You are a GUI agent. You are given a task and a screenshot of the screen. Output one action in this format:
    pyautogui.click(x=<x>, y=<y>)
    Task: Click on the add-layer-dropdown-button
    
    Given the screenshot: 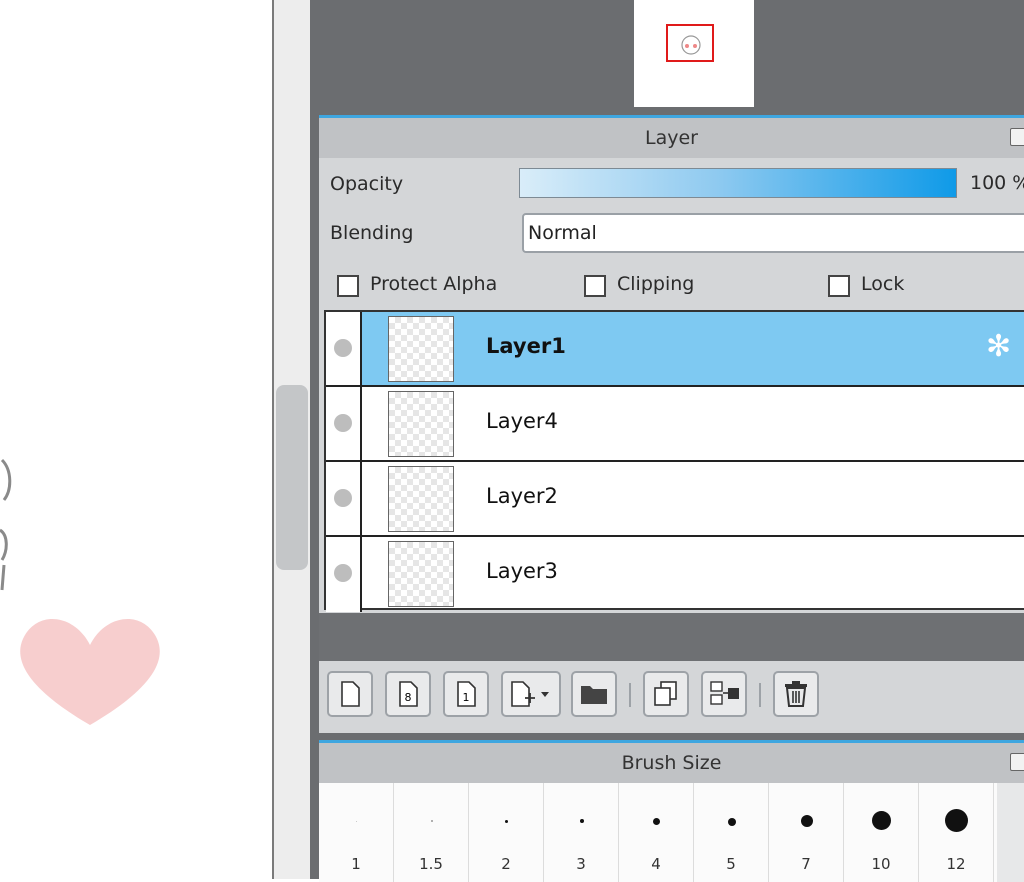 What is the action you would take?
    pyautogui.click(x=531, y=694)
    